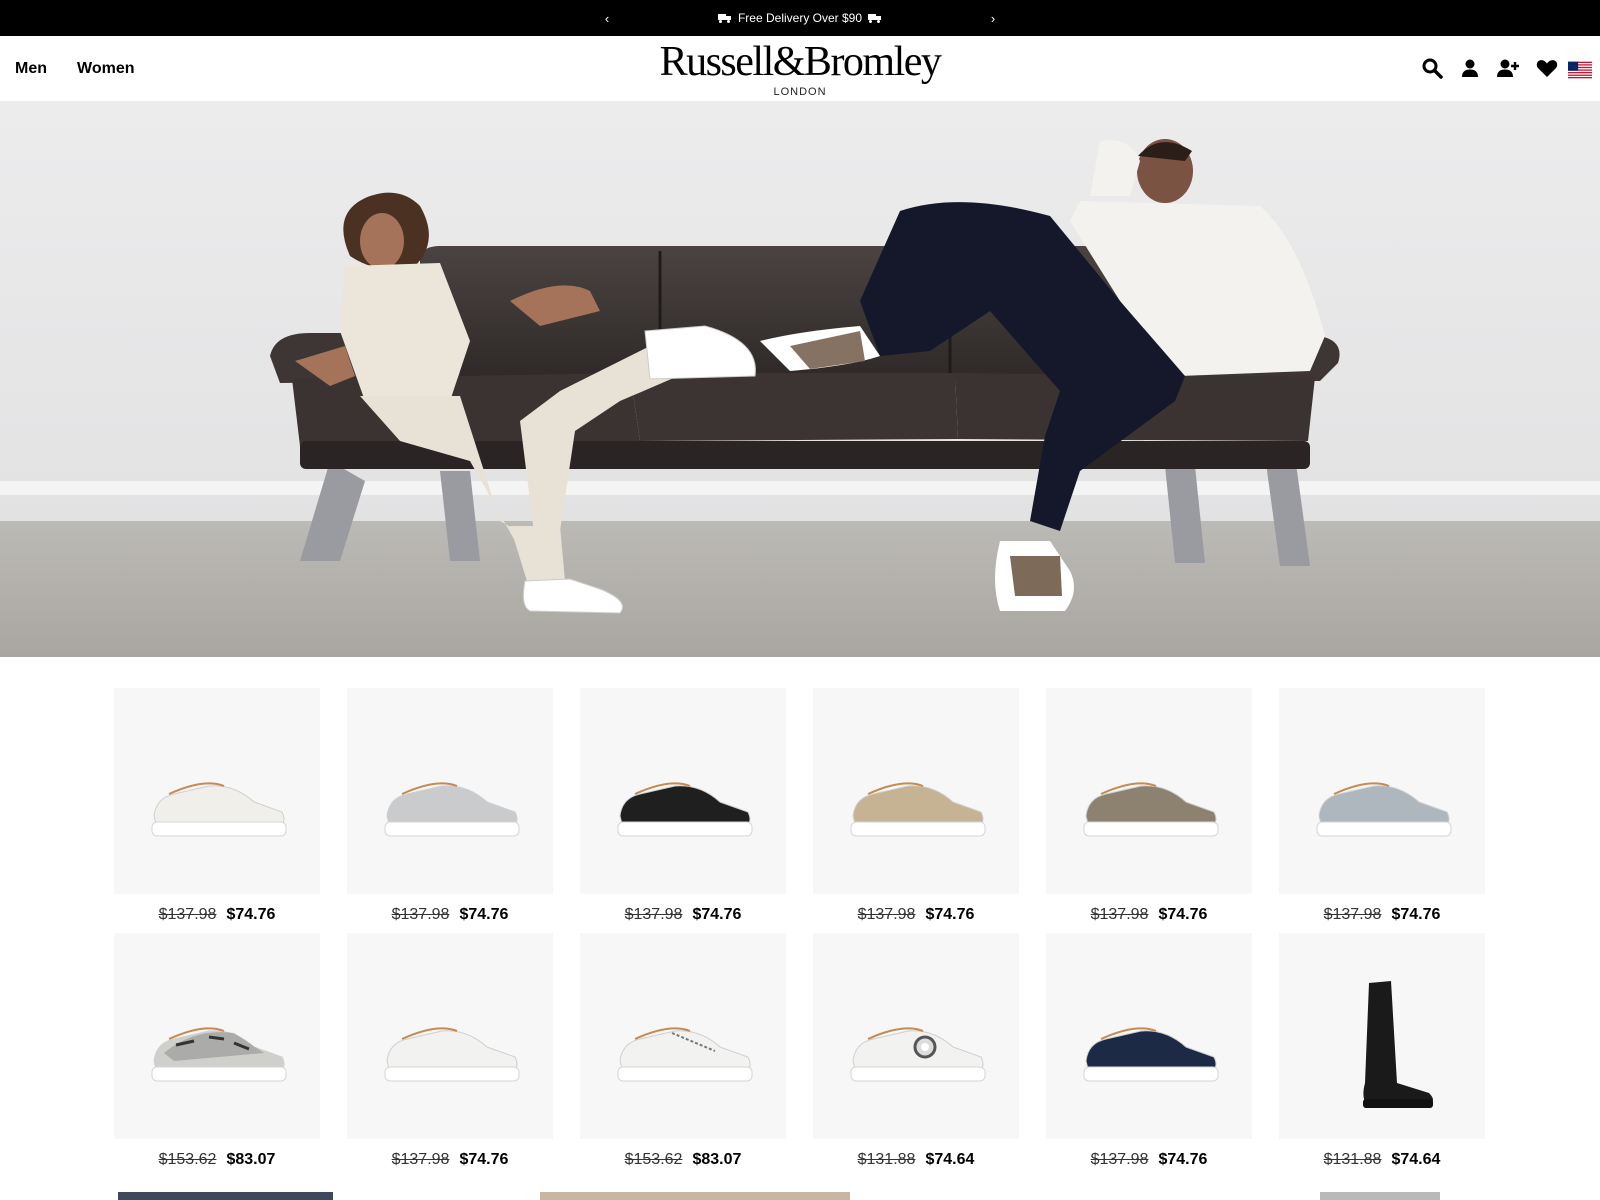 The height and width of the screenshot is (1200, 1600). I want to click on boot-illustration, so click(1398, 1044).